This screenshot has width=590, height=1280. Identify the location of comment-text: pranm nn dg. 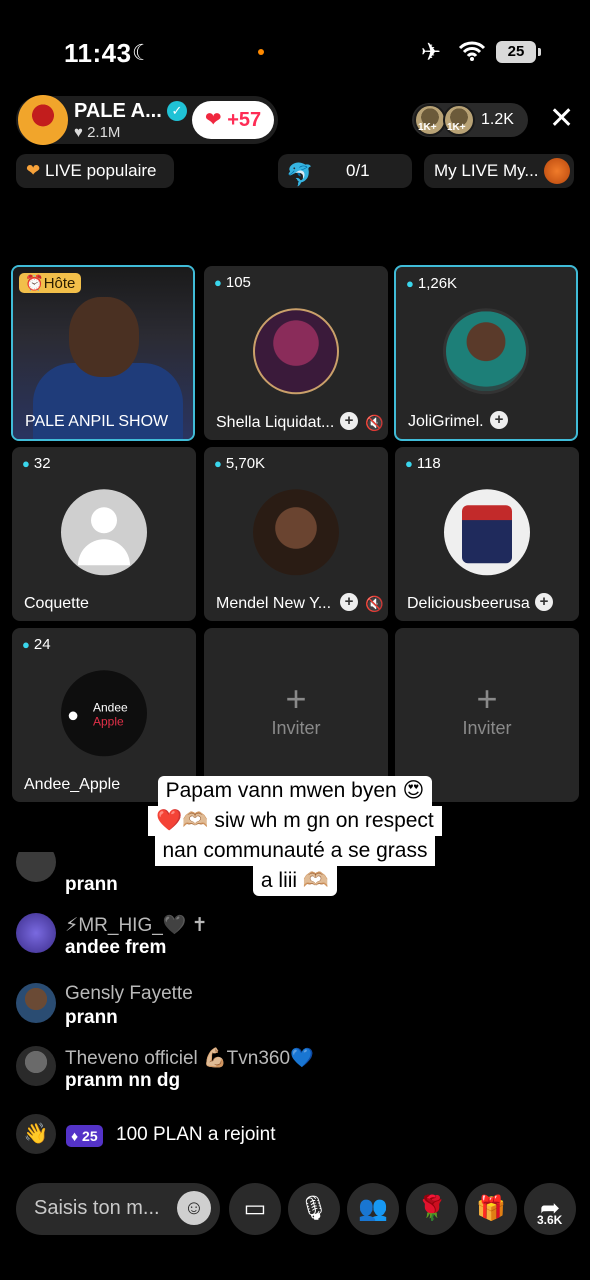
(123, 1080).